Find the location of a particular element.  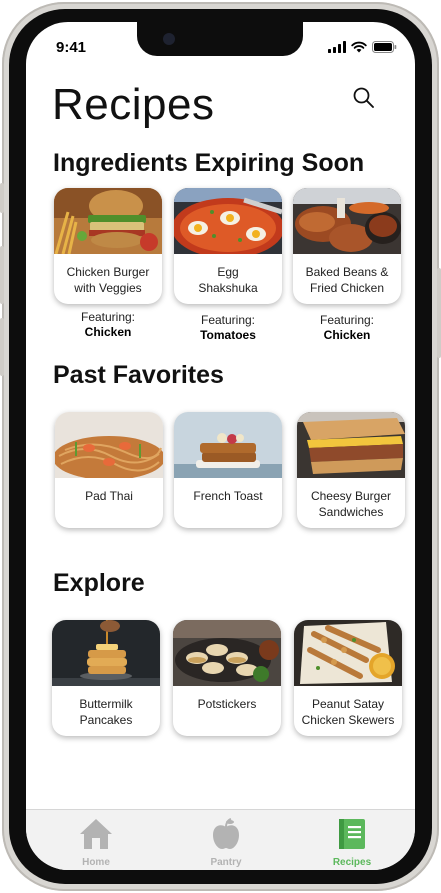

recipe-card-label-line: Egg is located at coordinates (228, 272).